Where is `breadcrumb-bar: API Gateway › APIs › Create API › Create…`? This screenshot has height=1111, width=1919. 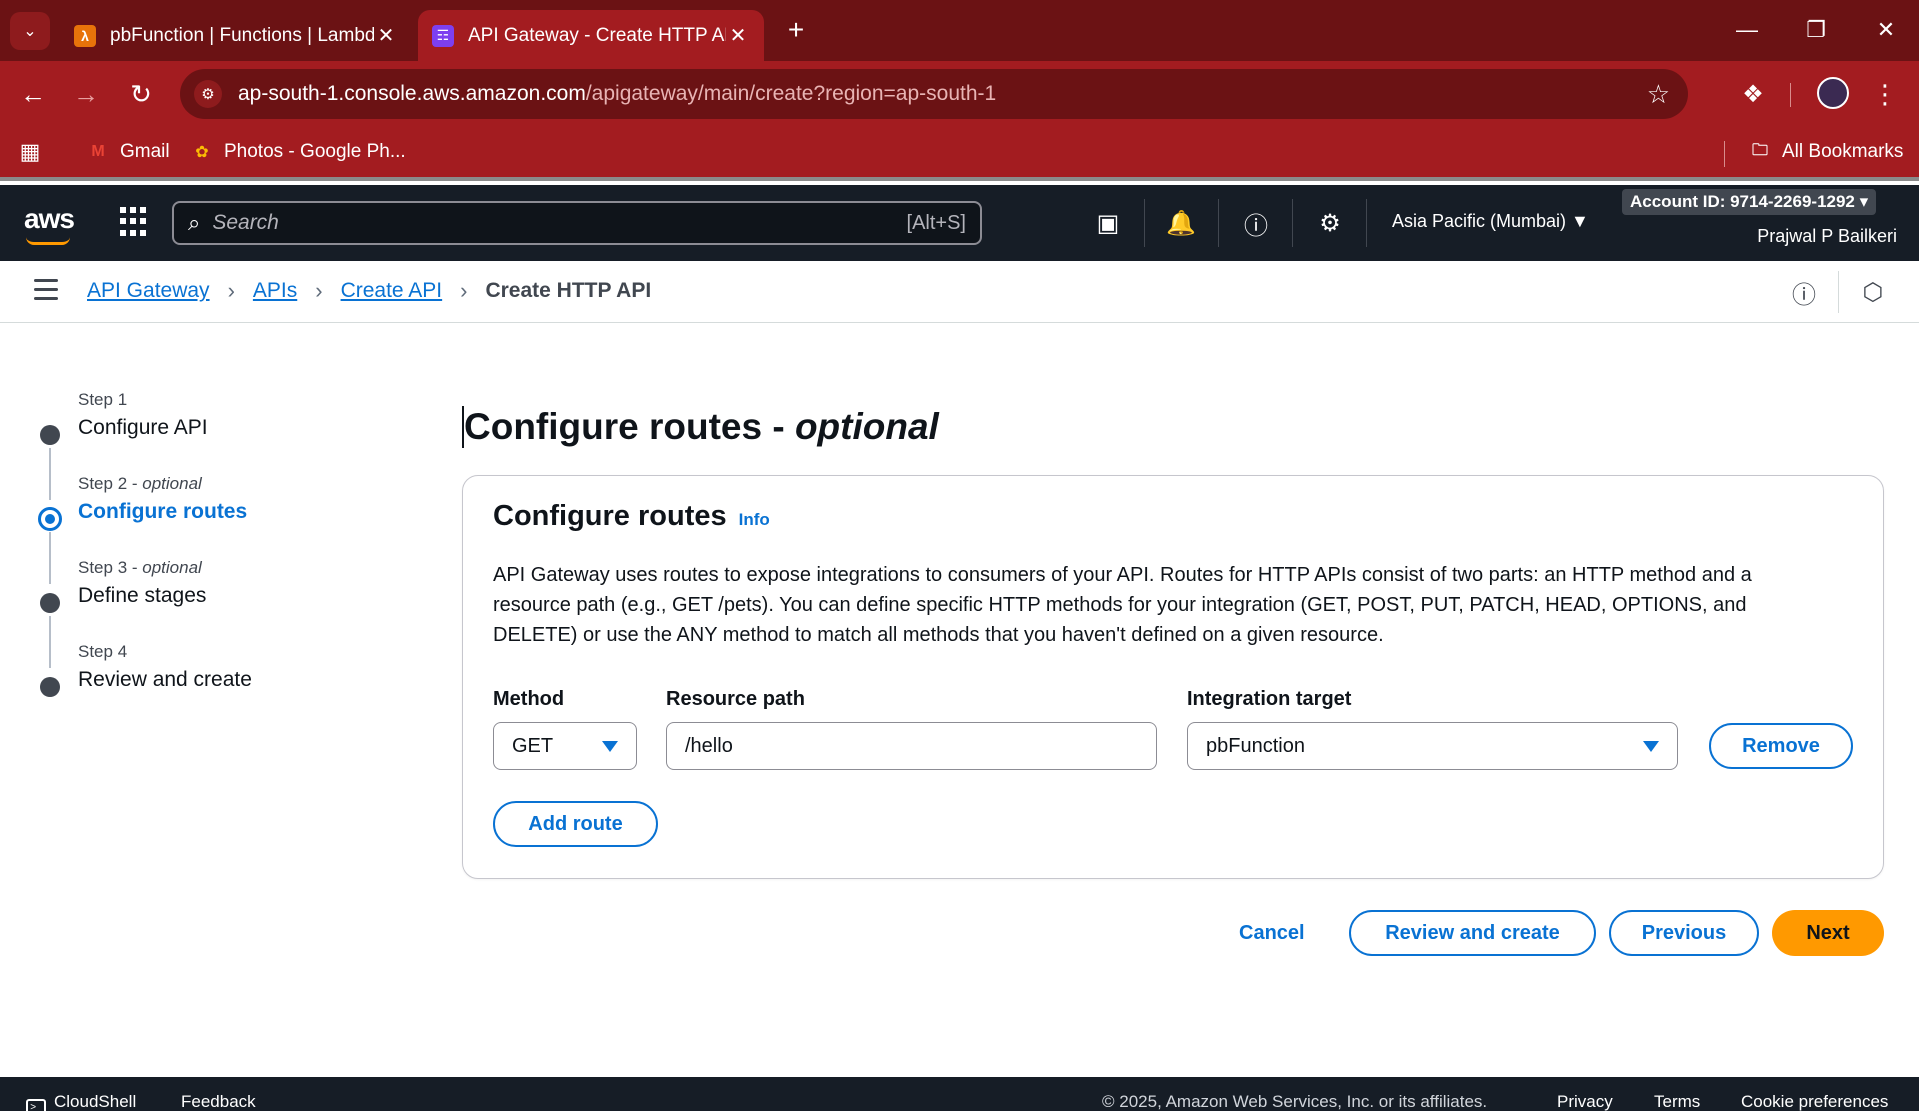
breadcrumb-bar: API Gateway › APIs › Create API › Create… is located at coordinates (959, 292).